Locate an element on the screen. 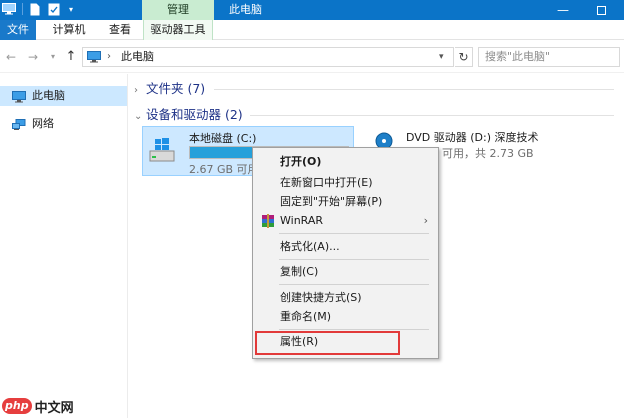 This screenshot has height=418, width=624. properties-highlight-box is located at coordinates (327, 343).